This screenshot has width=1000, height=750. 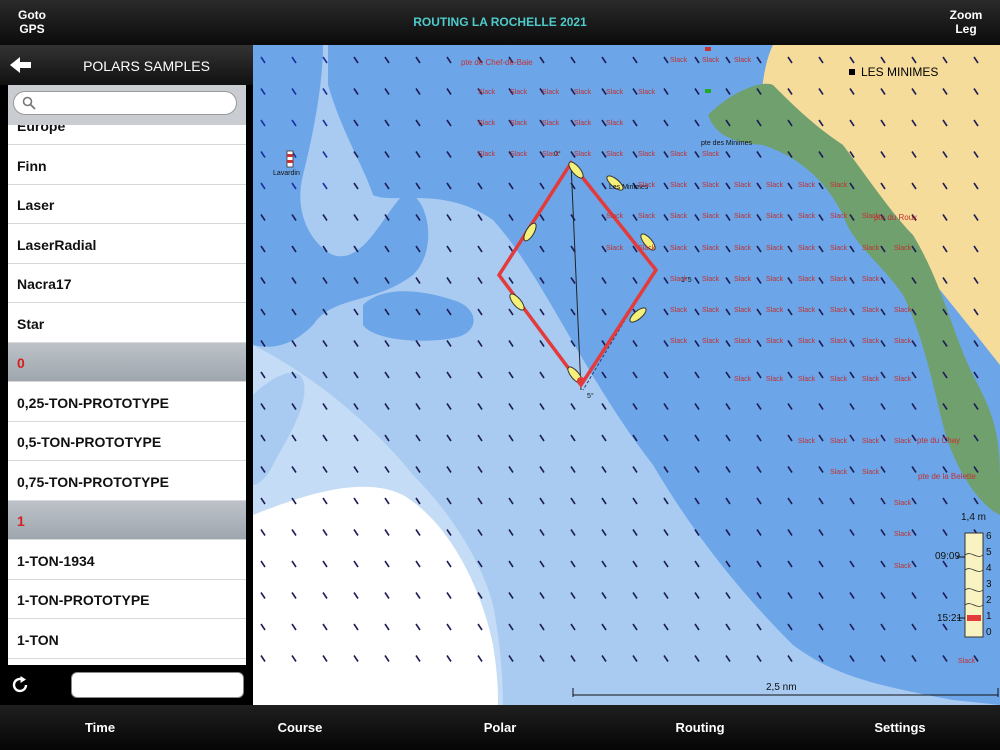 I want to click on list-item: 0,25-TON-PROTOTYPE, so click(x=127, y=402).